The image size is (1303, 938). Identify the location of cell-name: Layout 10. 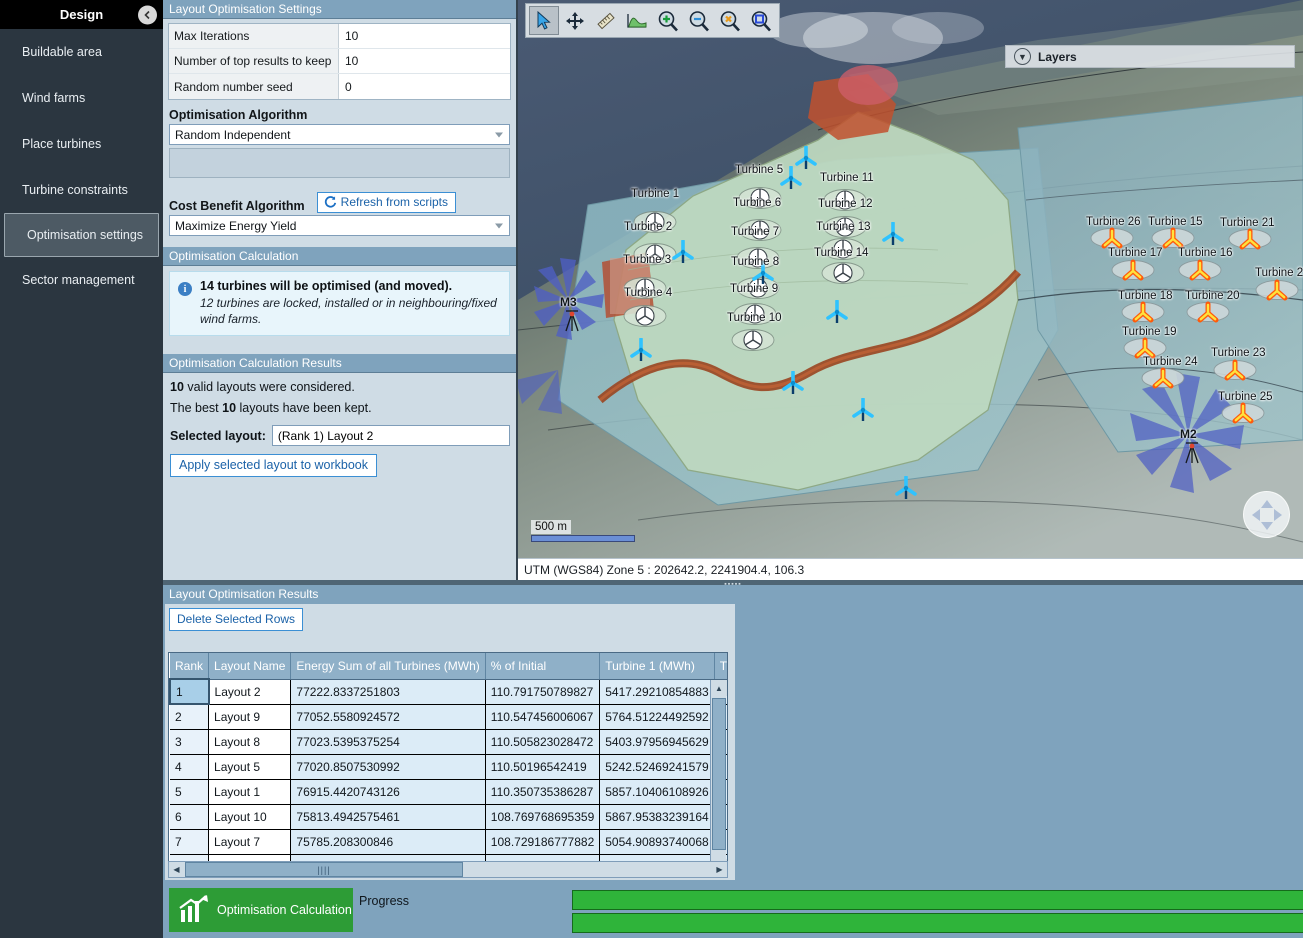
(250, 817).